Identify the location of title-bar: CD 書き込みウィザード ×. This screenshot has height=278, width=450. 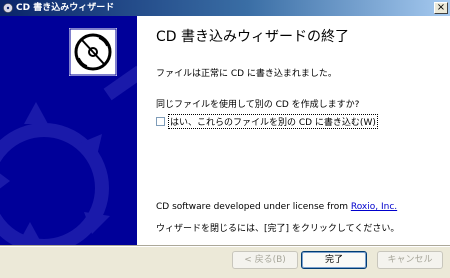
(225, 8).